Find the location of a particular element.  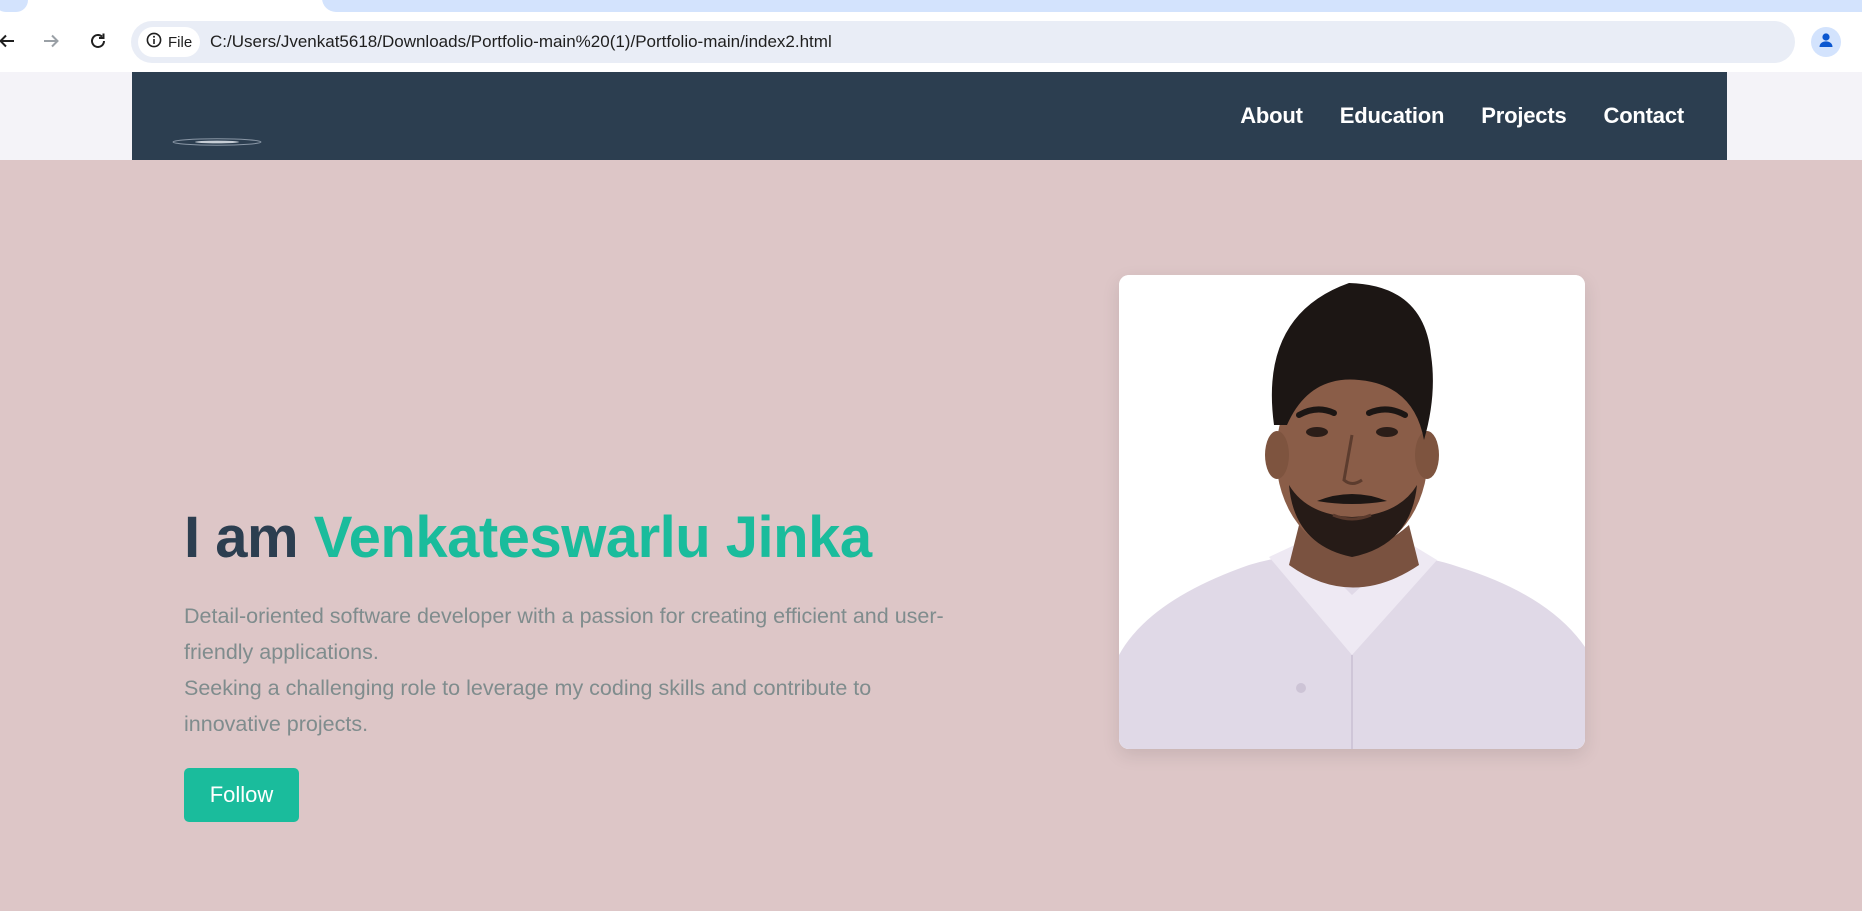

back-button is located at coordinates (11, 43).